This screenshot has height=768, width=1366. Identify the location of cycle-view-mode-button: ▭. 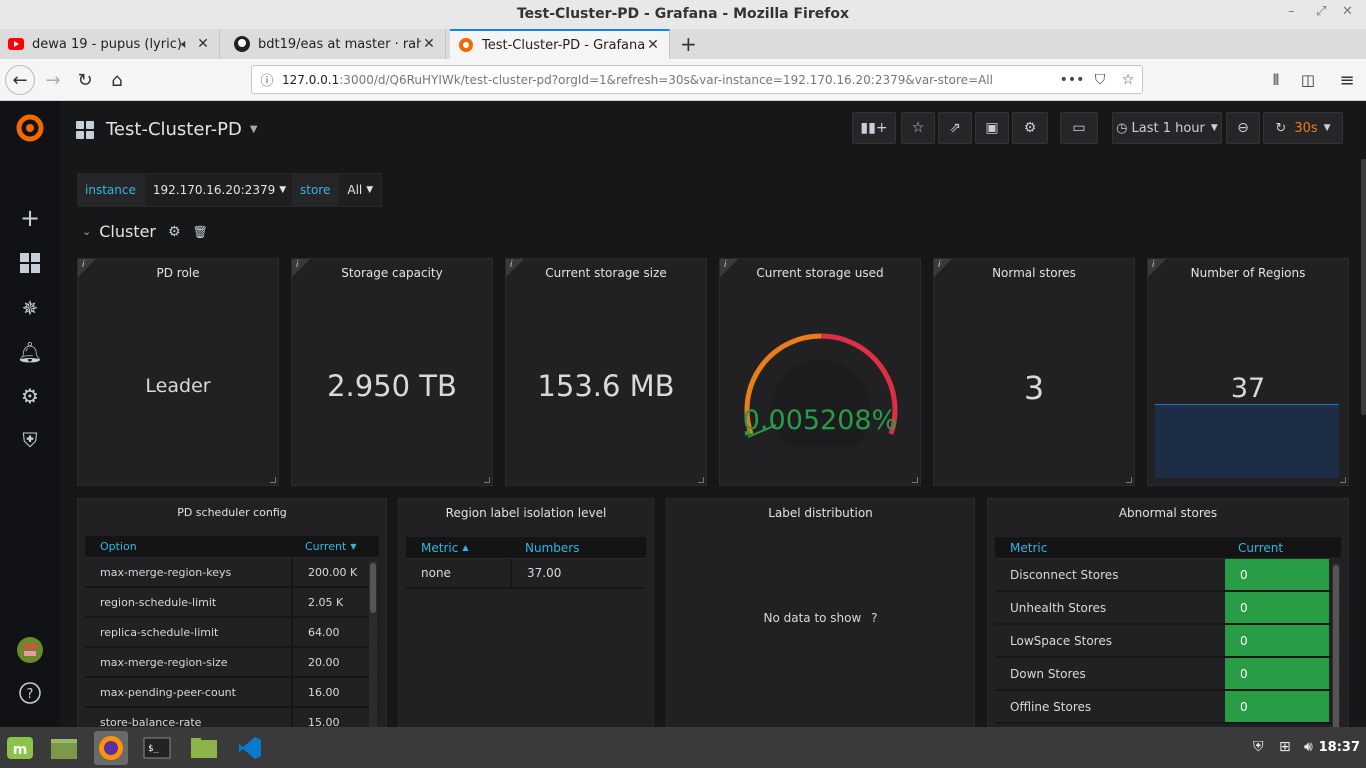
(1079, 128).